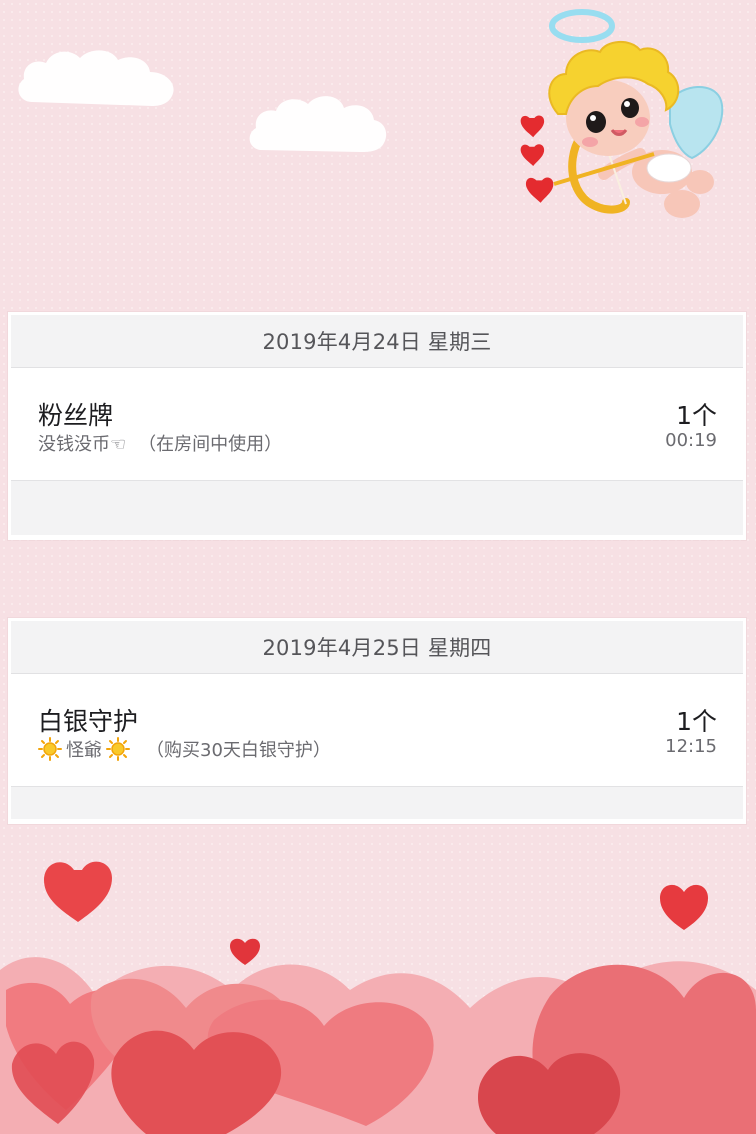 The width and height of the screenshot is (756, 1134). Describe the element at coordinates (76, 415) in the screenshot. I see `item-title: 粉丝牌` at that location.